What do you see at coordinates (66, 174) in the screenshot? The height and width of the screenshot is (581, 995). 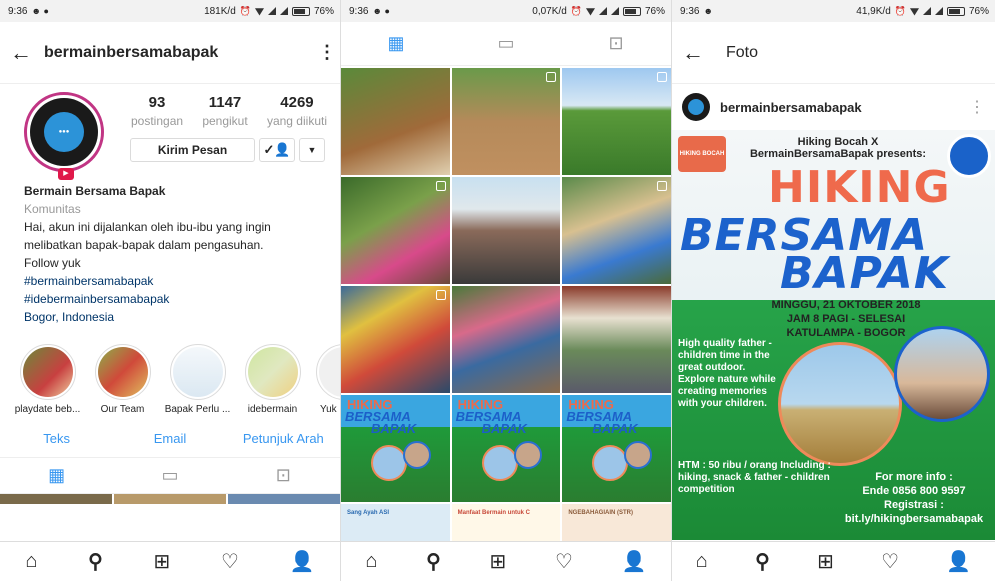 I see `igtv-icon: ▶` at bounding box center [66, 174].